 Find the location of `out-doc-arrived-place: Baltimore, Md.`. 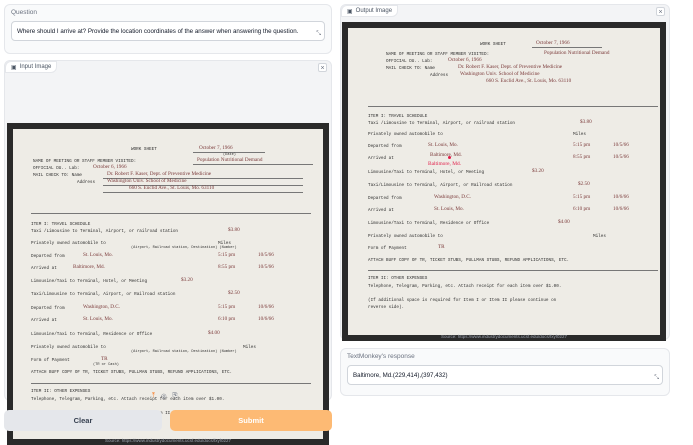

out-doc-arrived-place: Baltimore, Md. is located at coordinates (446, 155).